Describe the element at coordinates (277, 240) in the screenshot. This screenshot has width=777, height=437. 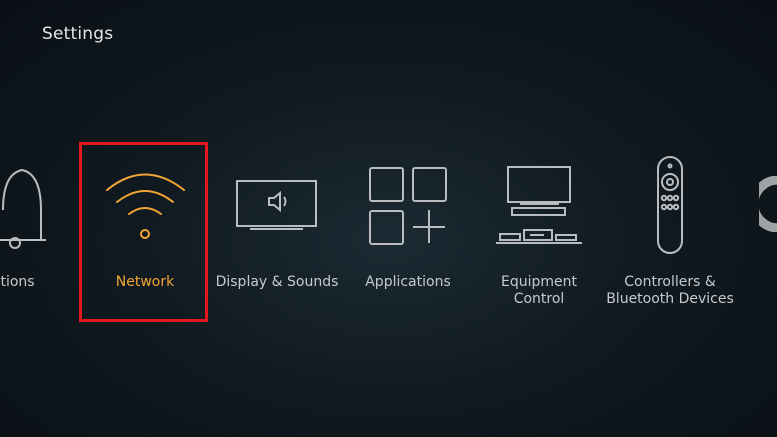
I see `menu-item-display-sounds: Display & Sounds` at that location.